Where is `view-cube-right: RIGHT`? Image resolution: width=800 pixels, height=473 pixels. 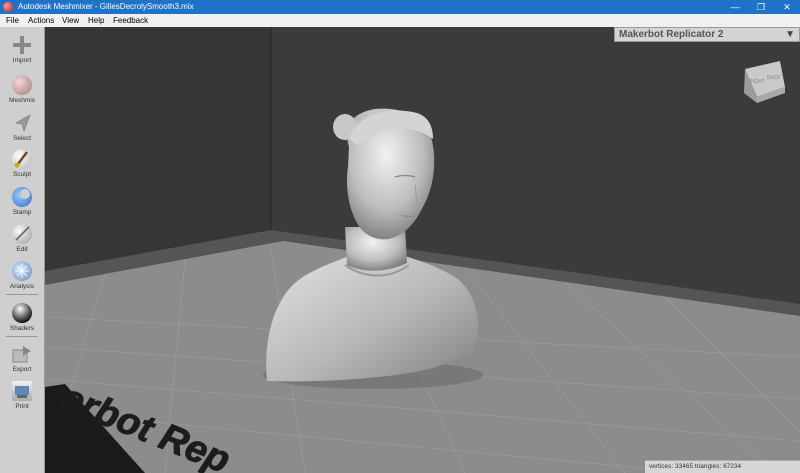
view-cube-right: RIGHT is located at coordinates (757, 82).